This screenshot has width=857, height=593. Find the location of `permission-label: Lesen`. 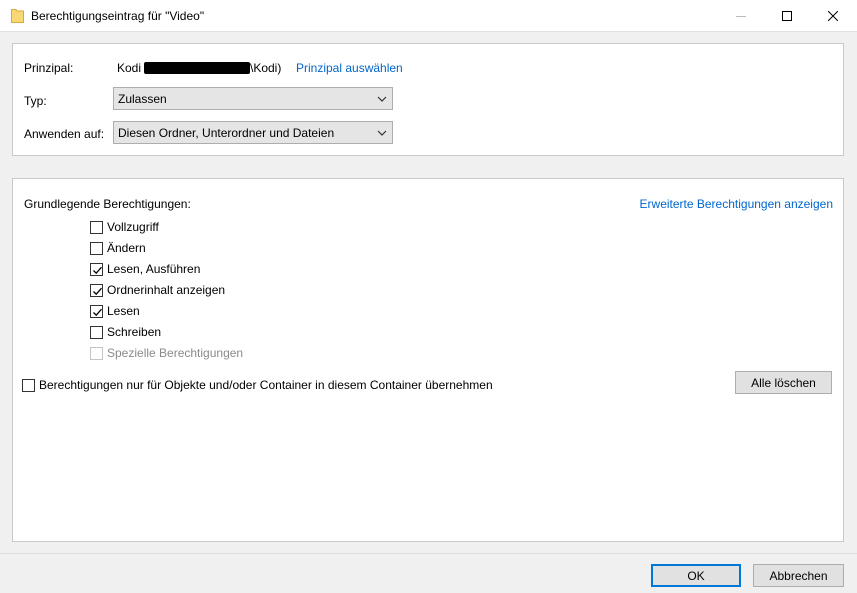

permission-label: Lesen is located at coordinates (123, 311).